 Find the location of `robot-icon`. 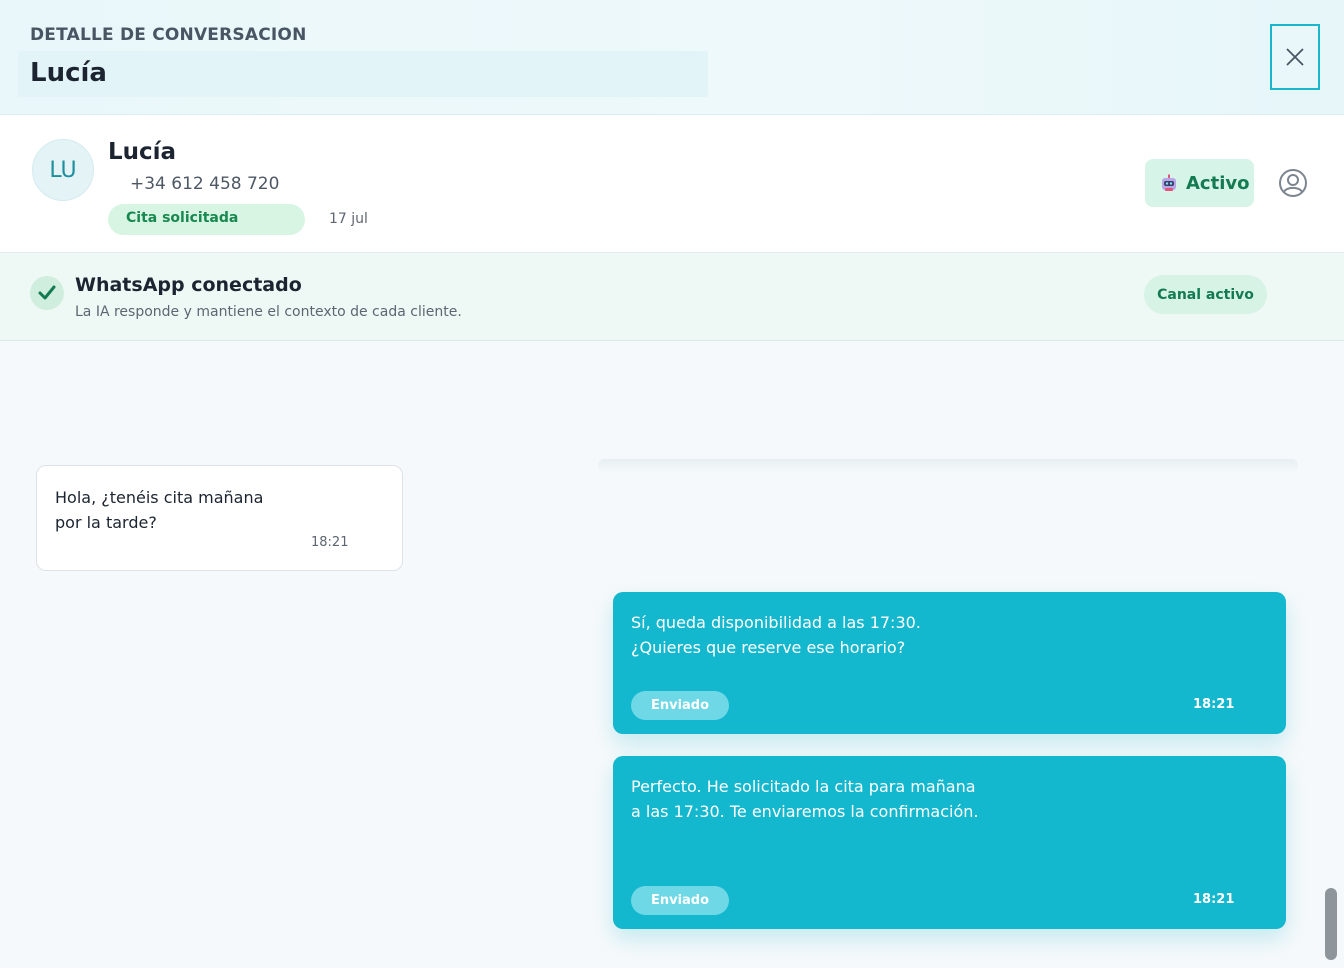

robot-icon is located at coordinates (1169, 182).